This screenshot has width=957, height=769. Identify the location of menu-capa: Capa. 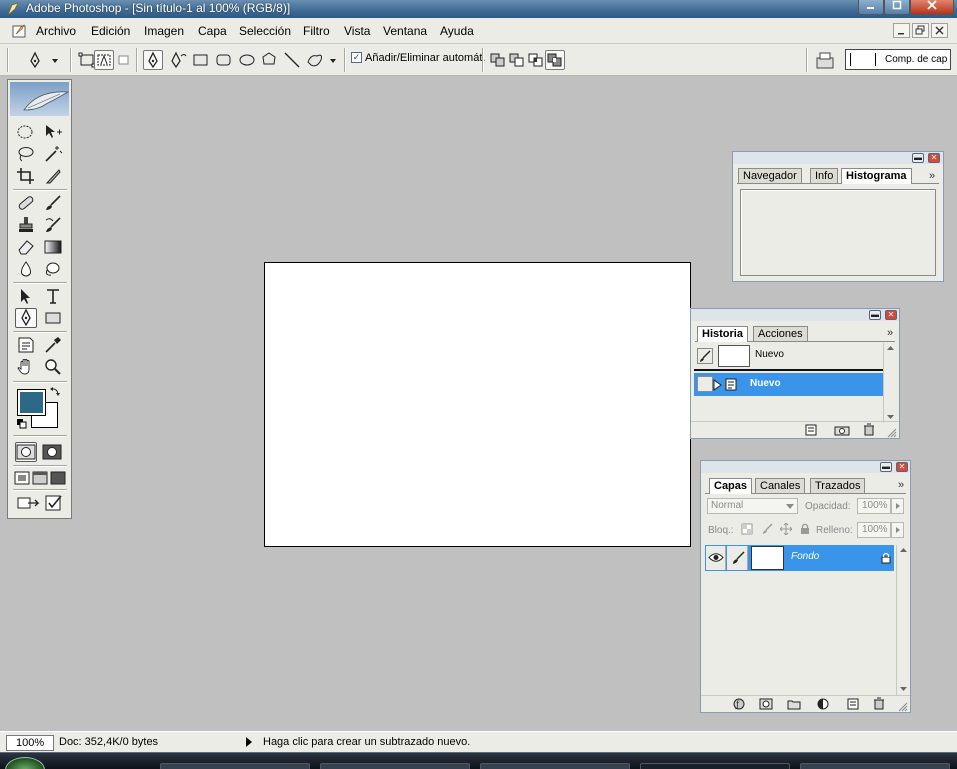
(212, 31).